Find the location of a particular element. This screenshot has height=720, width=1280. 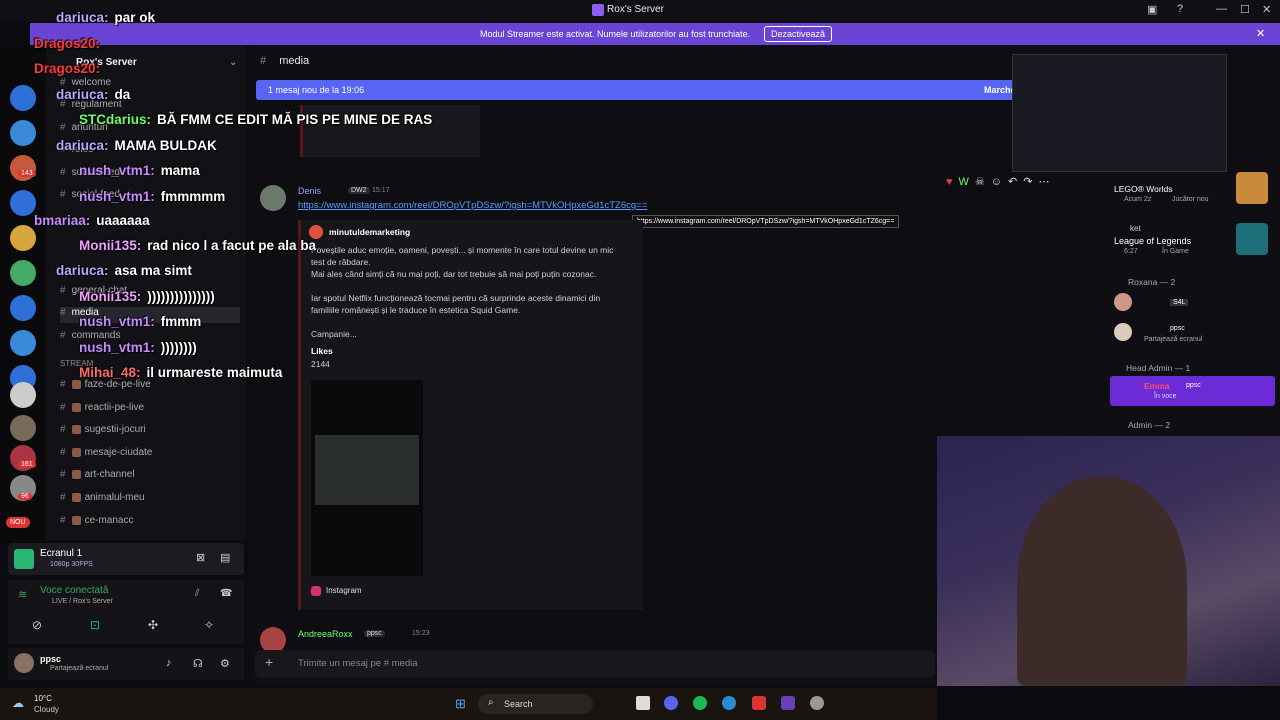

windows-start-icon: ⊞ is located at coordinates (460, 704).